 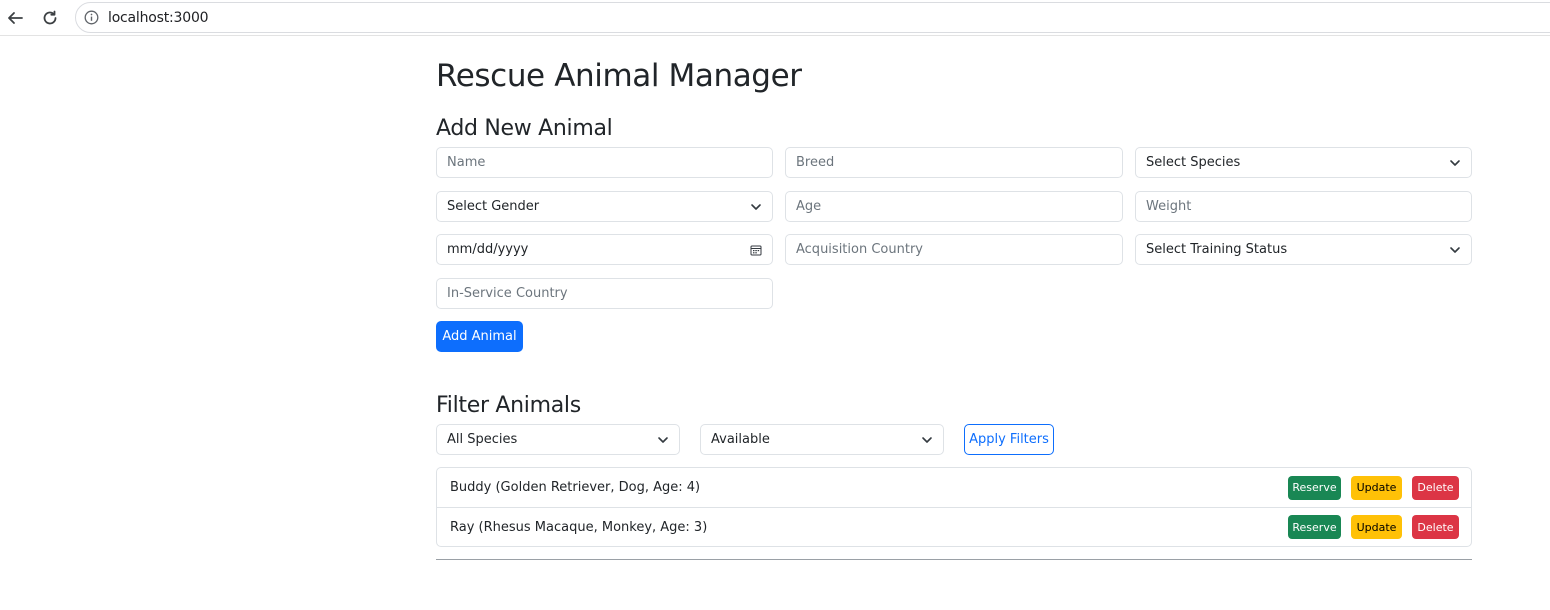 I want to click on browser-toolbar: localhost:3000, so click(x=775, y=18).